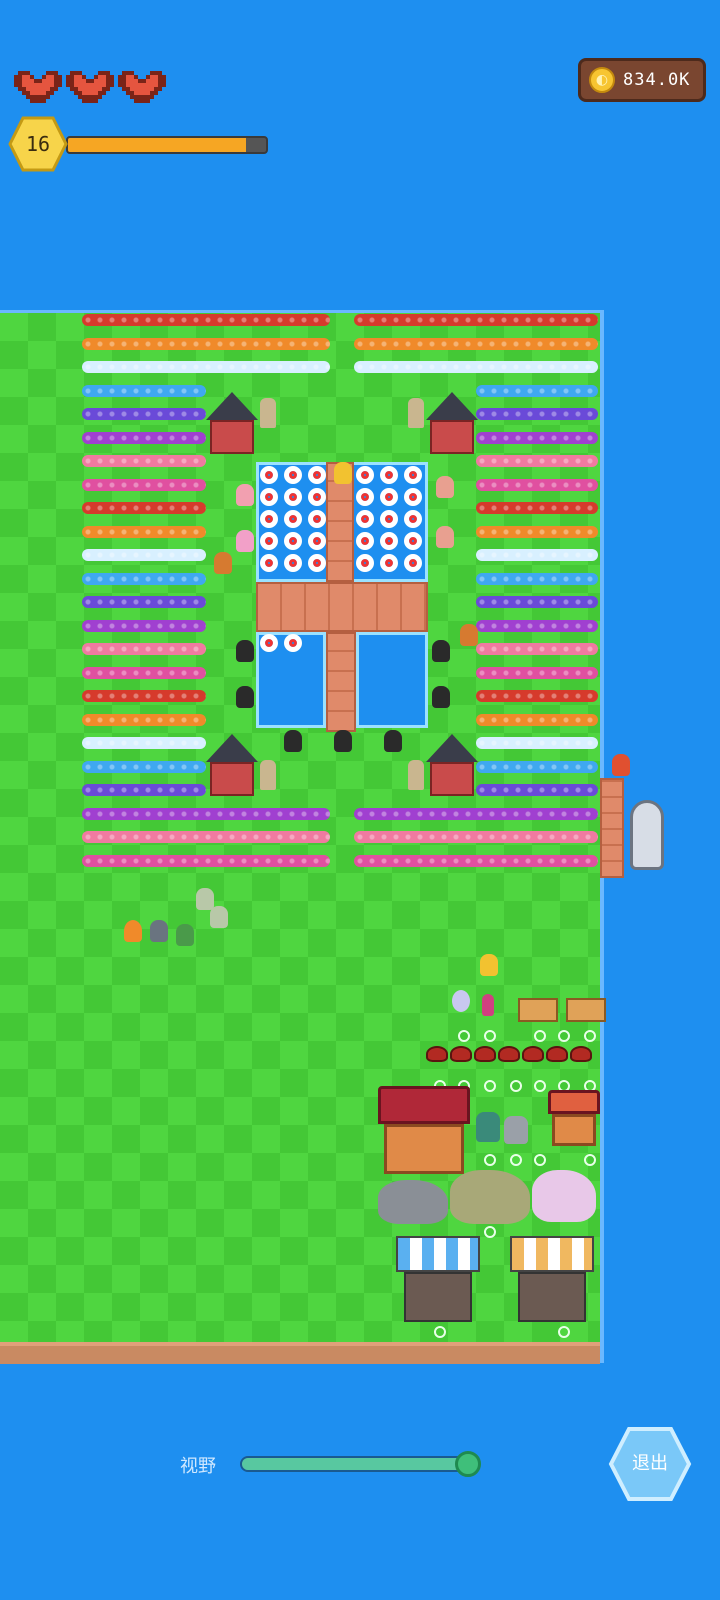  Describe the element at coordinates (488, 1005) in the screenshot. I see `crystal-icon` at that location.